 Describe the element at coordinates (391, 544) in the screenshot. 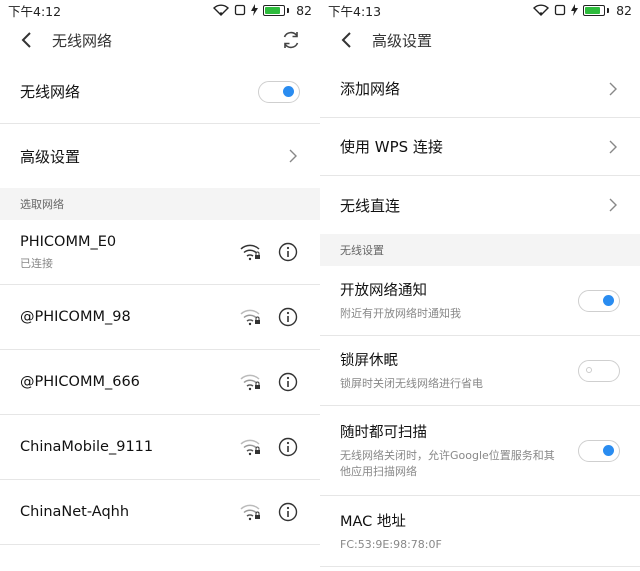

I see `mac-address-value: FC:53:9E:98:78:0F` at that location.